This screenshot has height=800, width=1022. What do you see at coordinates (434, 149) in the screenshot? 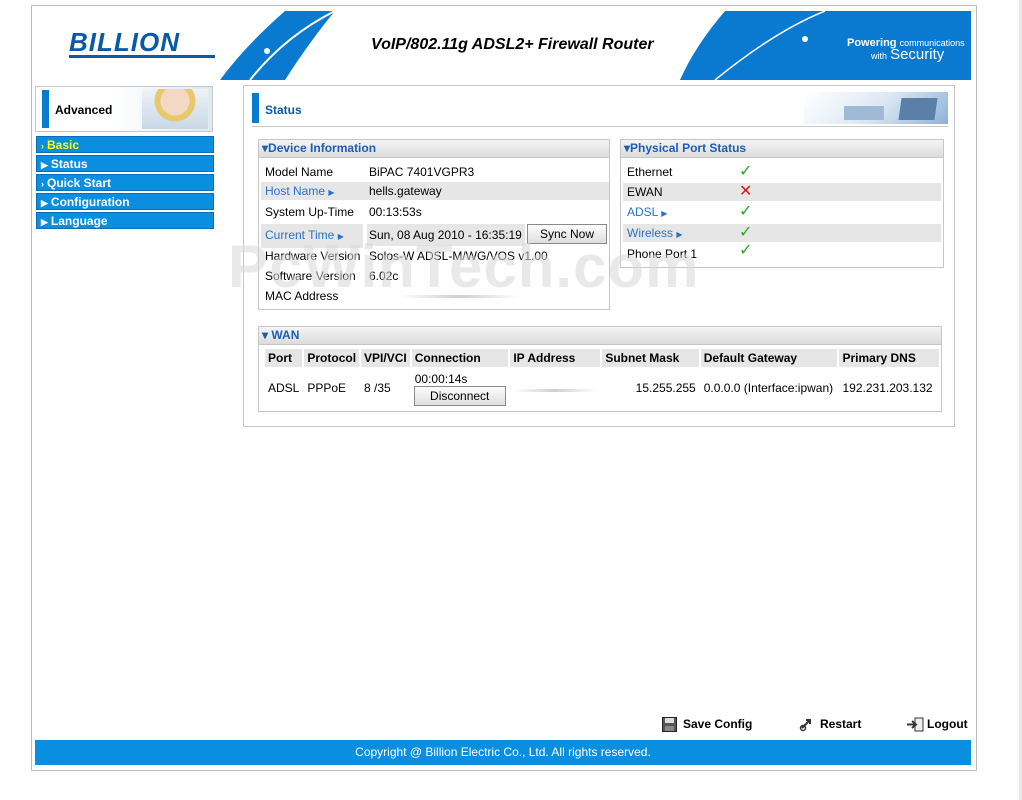
I see `device-info-title: ▾Device Information` at bounding box center [434, 149].